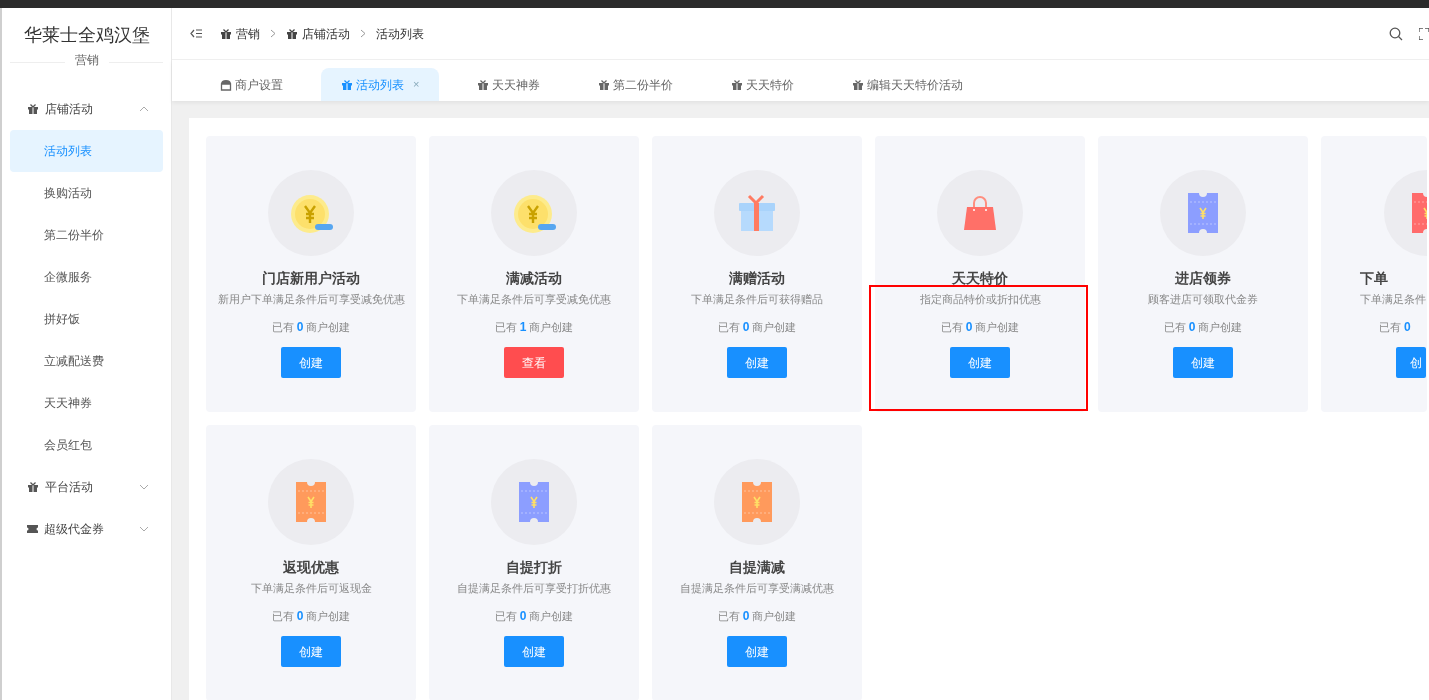 The height and width of the screenshot is (700, 1429). Describe the element at coordinates (311, 299) in the screenshot. I see `card-description: 新用户下单满足条件后可享受减免优惠` at that location.